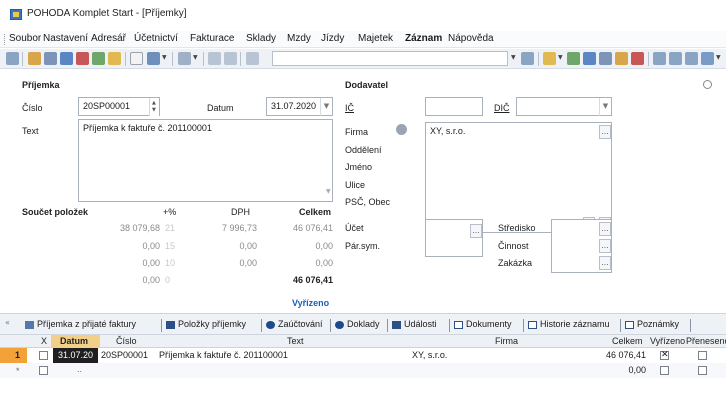 This screenshot has width=726, height=417. I want to click on menu-adresar: Adresář, so click(108, 38).